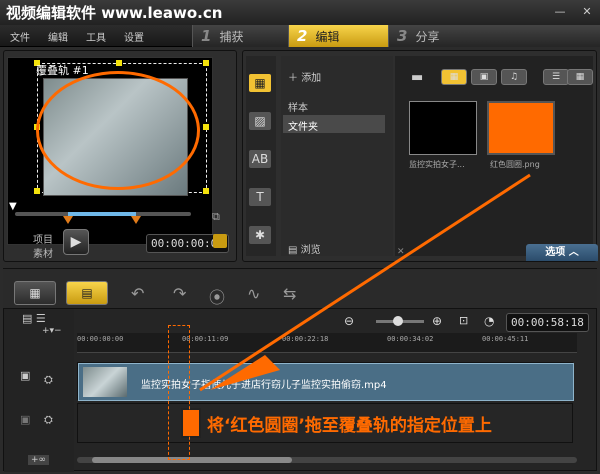 This screenshot has height=474, width=600. Describe the element at coordinates (52, 331) in the screenshot. I see `add-track-icon: +▾−` at that location.